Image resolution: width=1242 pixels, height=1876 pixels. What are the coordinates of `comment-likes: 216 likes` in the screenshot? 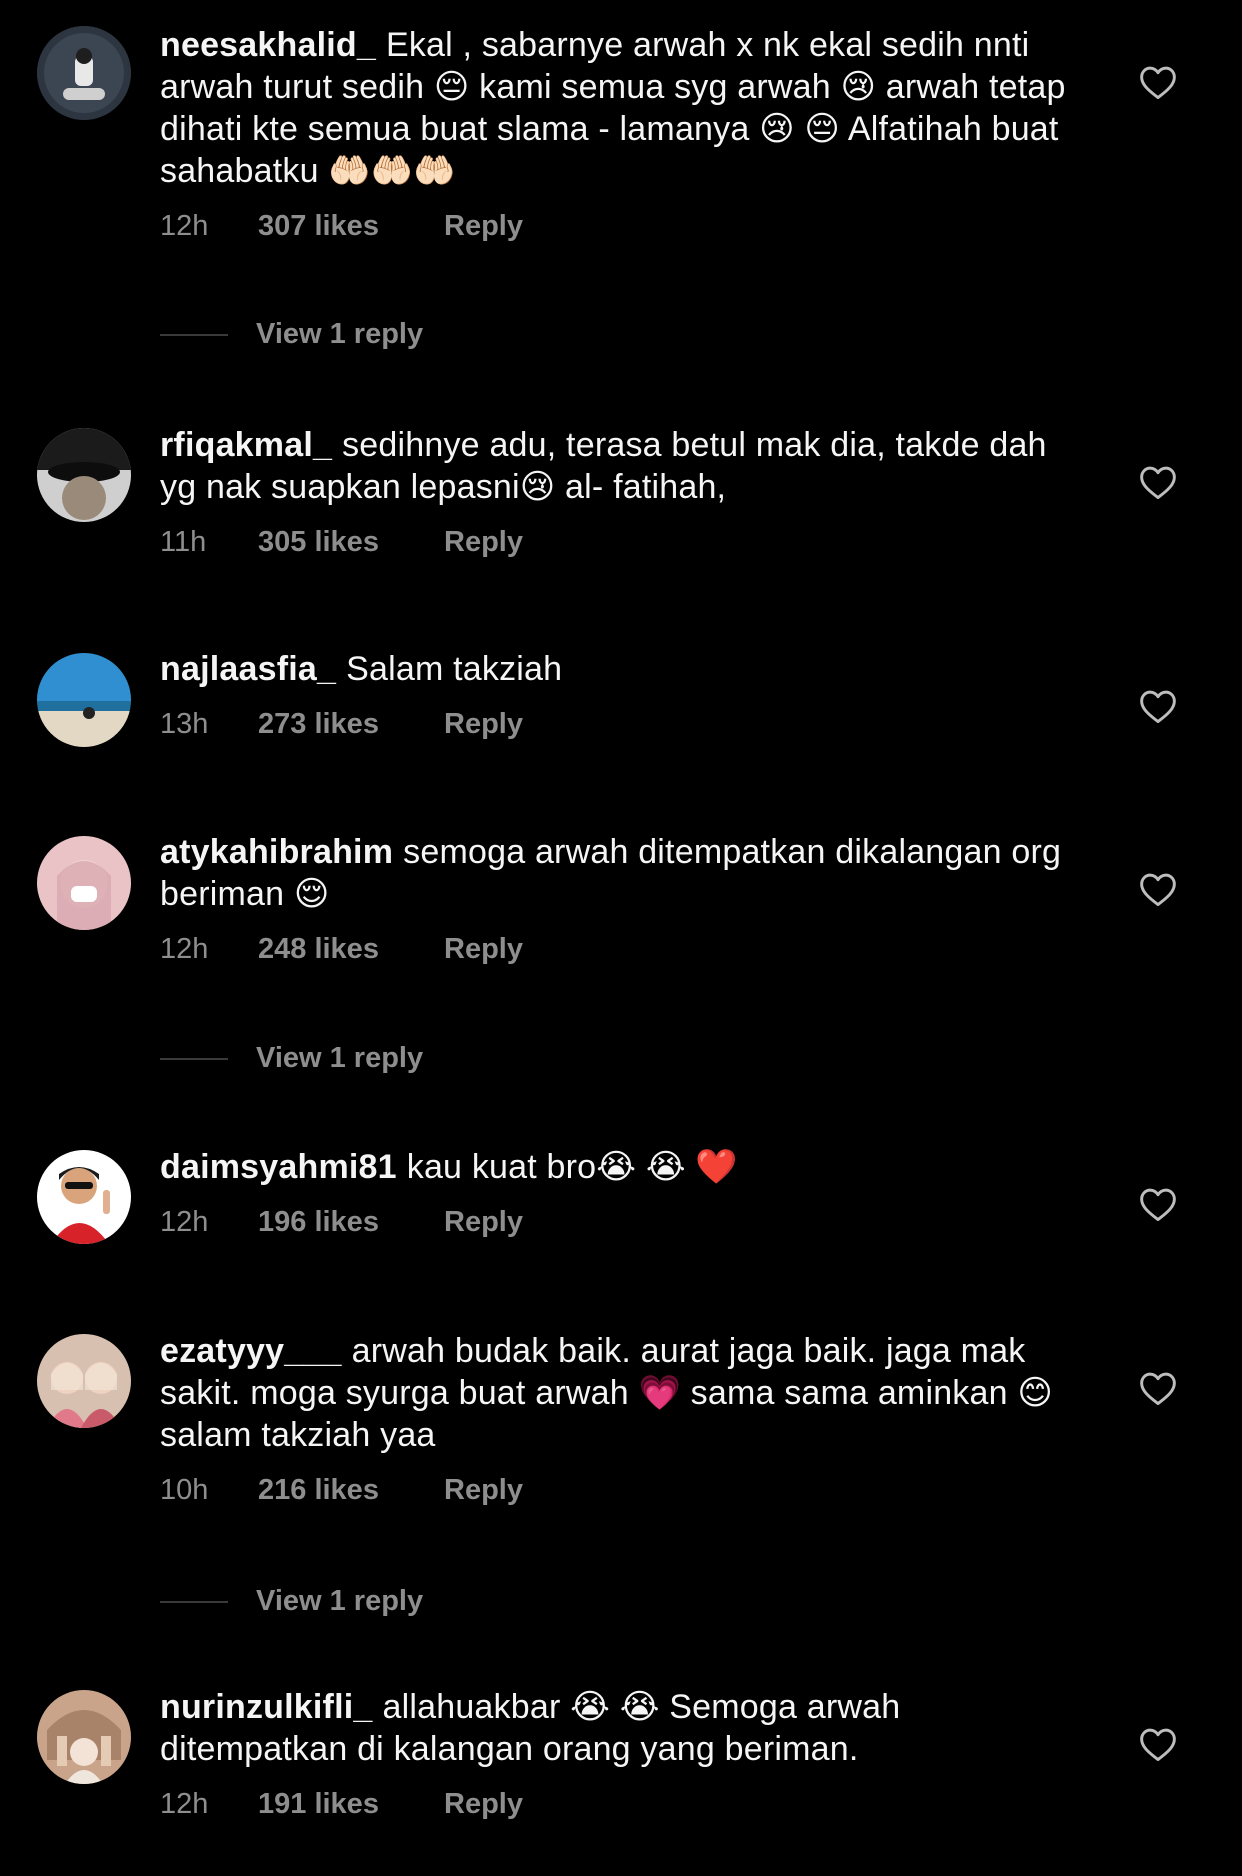 It's located at (351, 1490).